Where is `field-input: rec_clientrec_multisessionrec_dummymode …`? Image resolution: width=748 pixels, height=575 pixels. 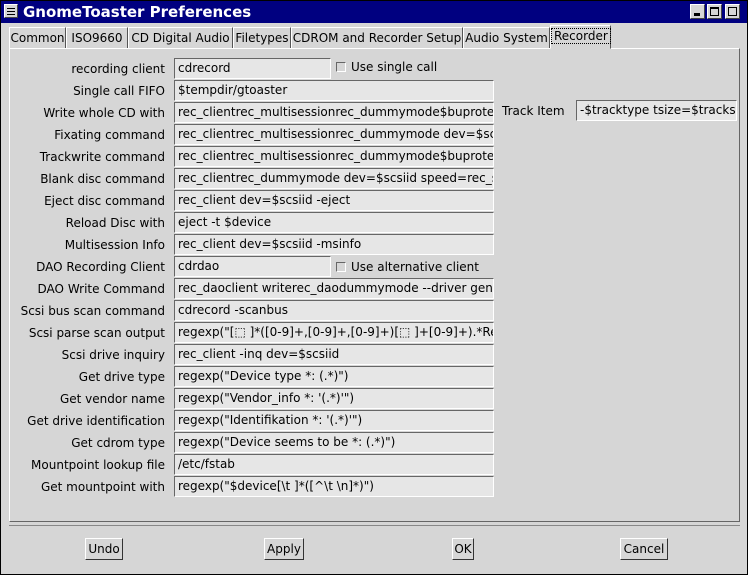
field-input: rec_clientrec_multisessionrec_dummymode … is located at coordinates (334, 134).